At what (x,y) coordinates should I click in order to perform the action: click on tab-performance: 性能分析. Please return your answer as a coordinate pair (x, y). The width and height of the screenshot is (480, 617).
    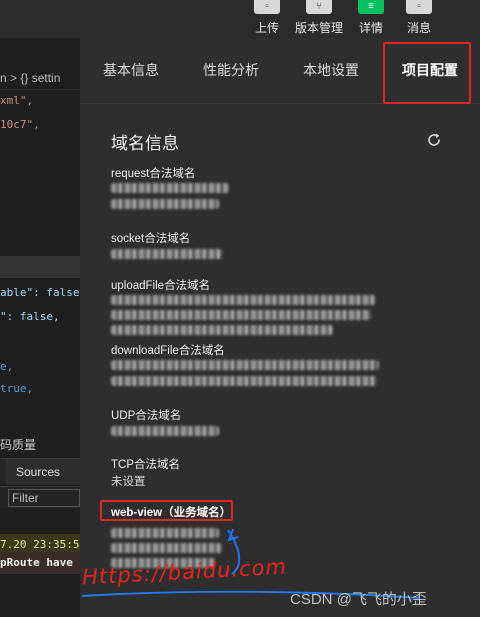
    Looking at the image, I should click on (231, 70).